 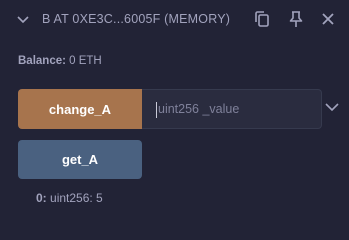 I want to click on close-icon, so click(x=328, y=19).